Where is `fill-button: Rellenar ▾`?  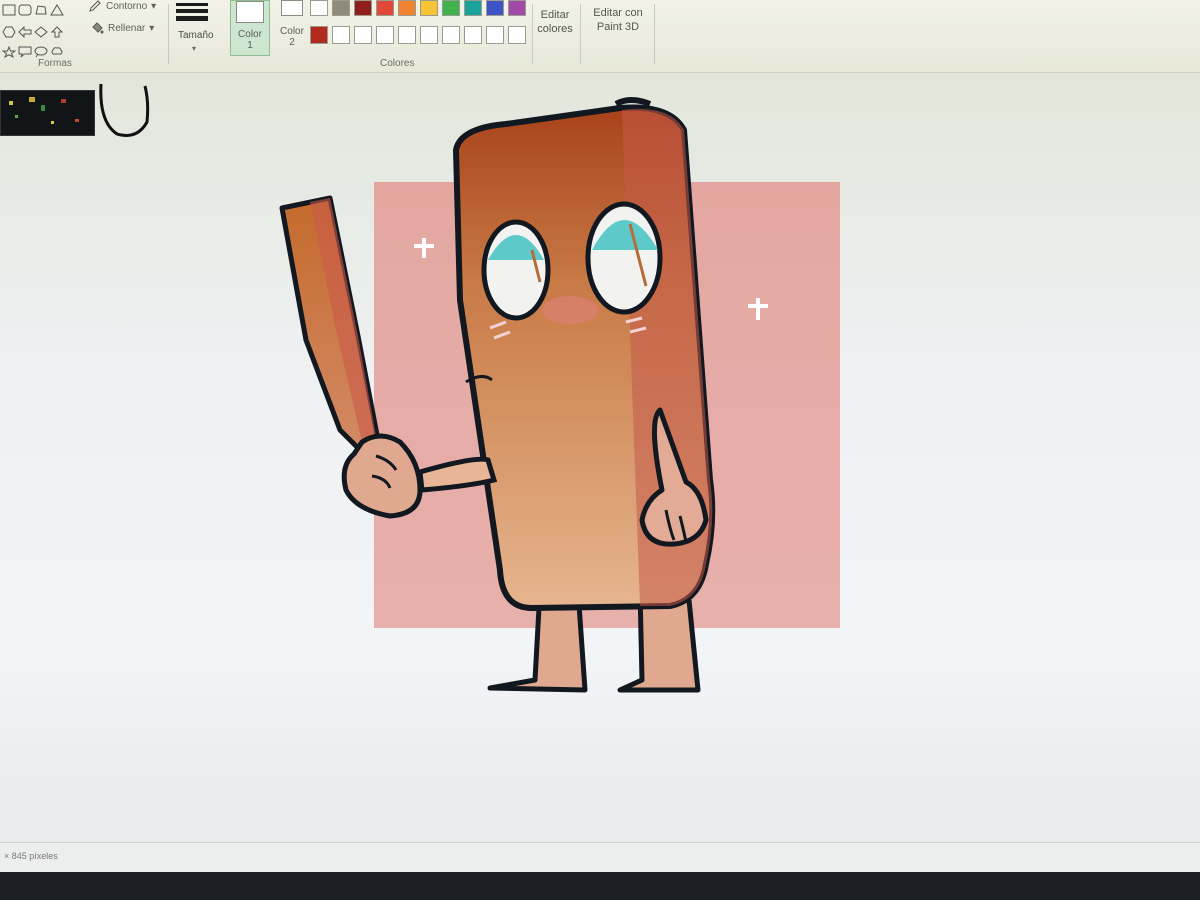
fill-button: Rellenar ▾ is located at coordinates (122, 28).